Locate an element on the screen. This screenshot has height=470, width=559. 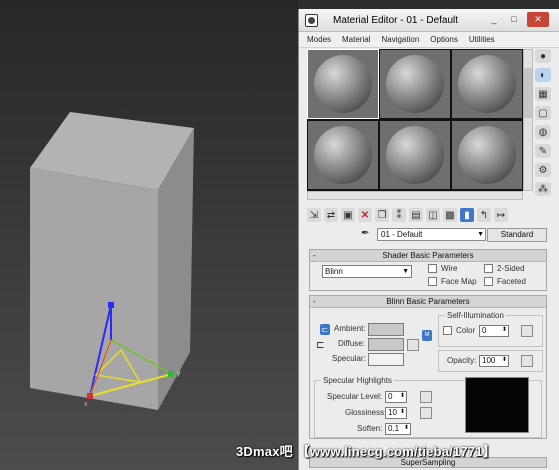
material-editor-app-icon is located at coordinates (311, 20).